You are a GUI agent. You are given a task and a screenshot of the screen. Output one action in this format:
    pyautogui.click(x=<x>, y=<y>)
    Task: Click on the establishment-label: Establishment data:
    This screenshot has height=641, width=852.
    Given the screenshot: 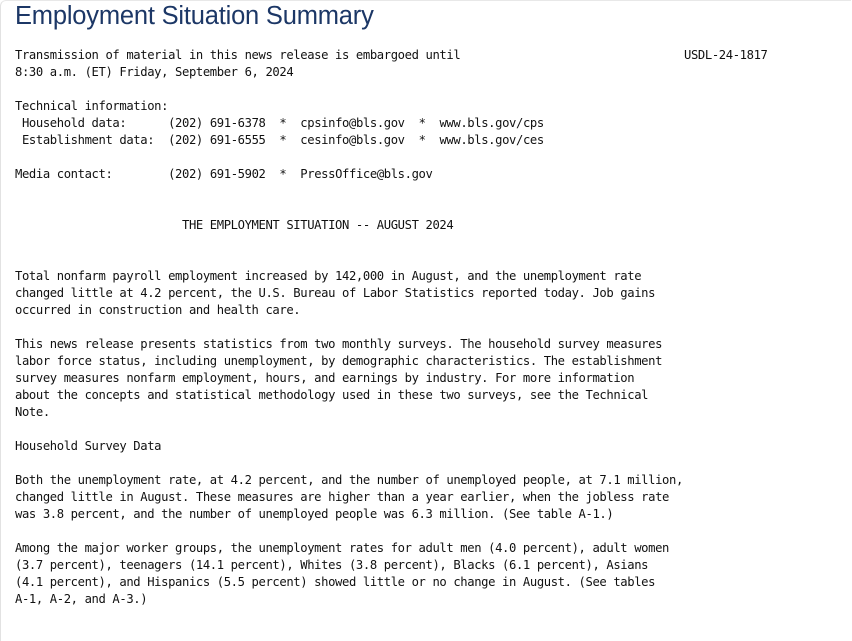 What is the action you would take?
    pyautogui.click(x=92, y=140)
    